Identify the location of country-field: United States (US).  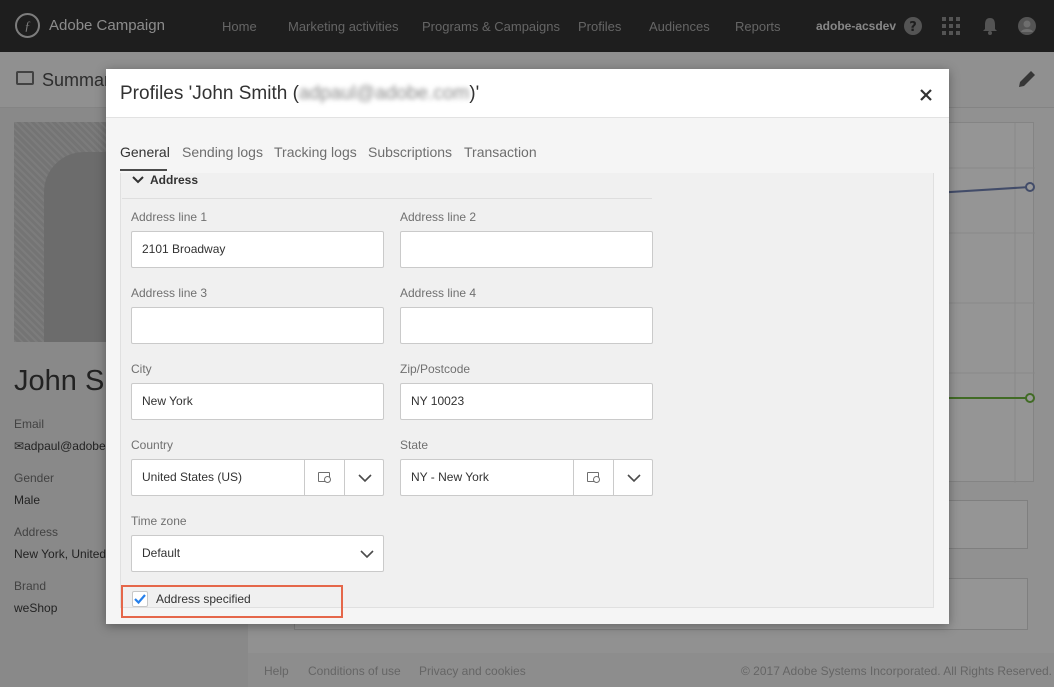
(257, 477).